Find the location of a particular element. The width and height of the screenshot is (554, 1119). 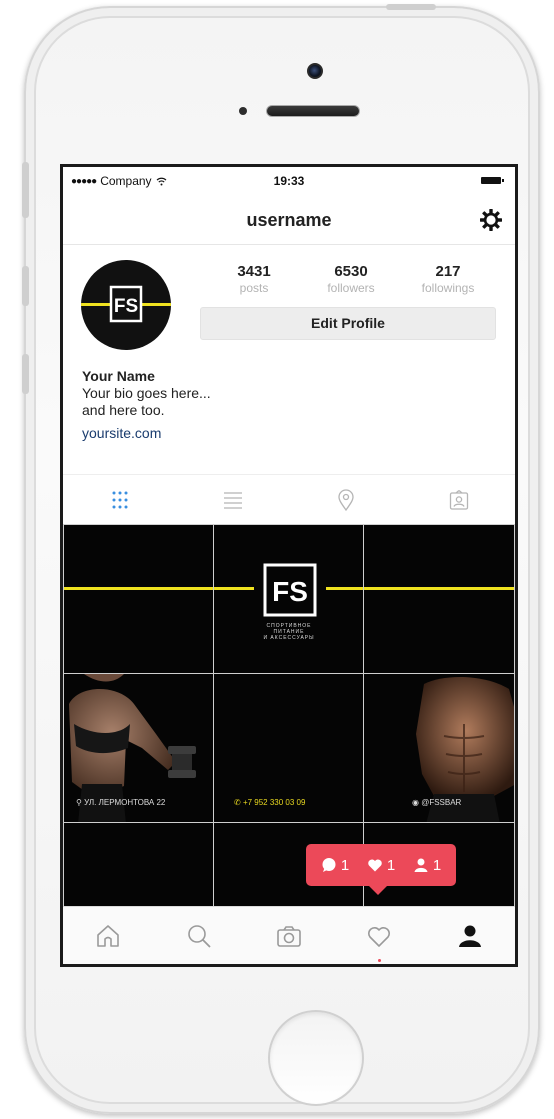

heart-filled-icon is located at coordinates (375, 865).